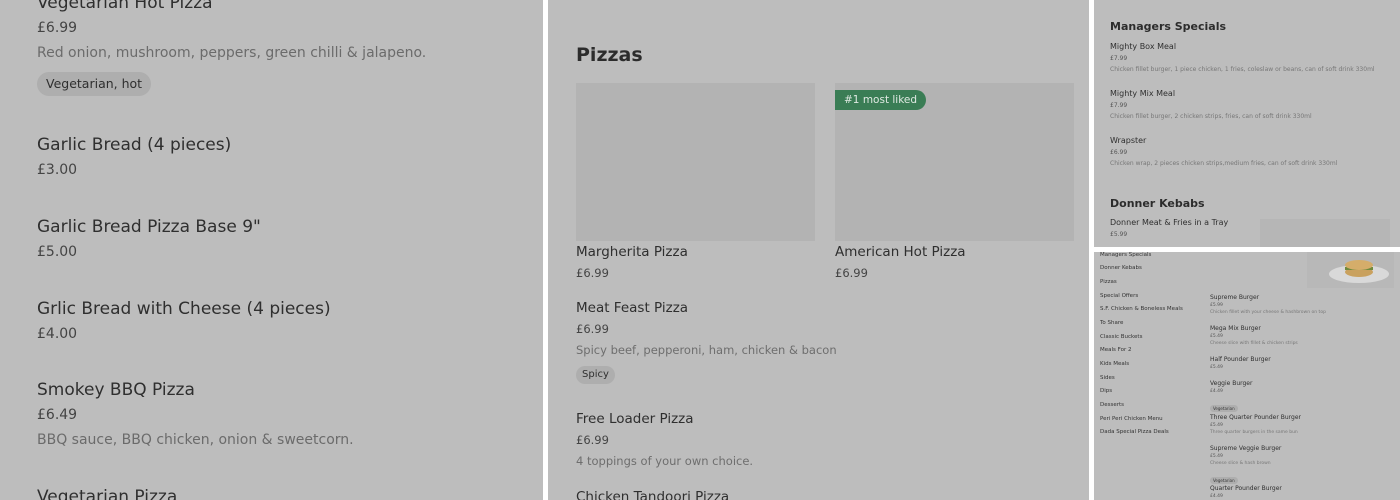  I want to click on menu-item: Vegetarian Pizza, so click(107, 493).